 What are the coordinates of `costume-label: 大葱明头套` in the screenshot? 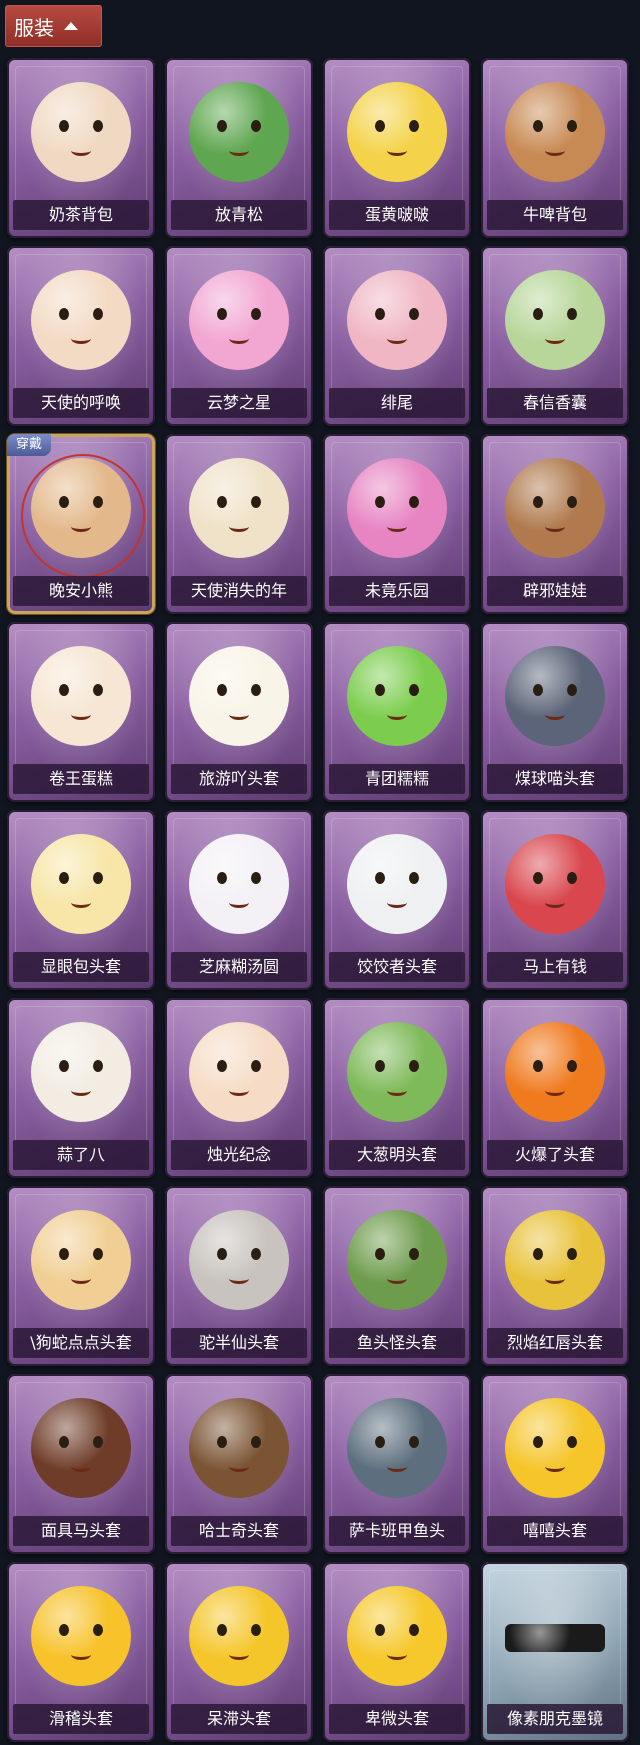 It's located at (397, 1155).